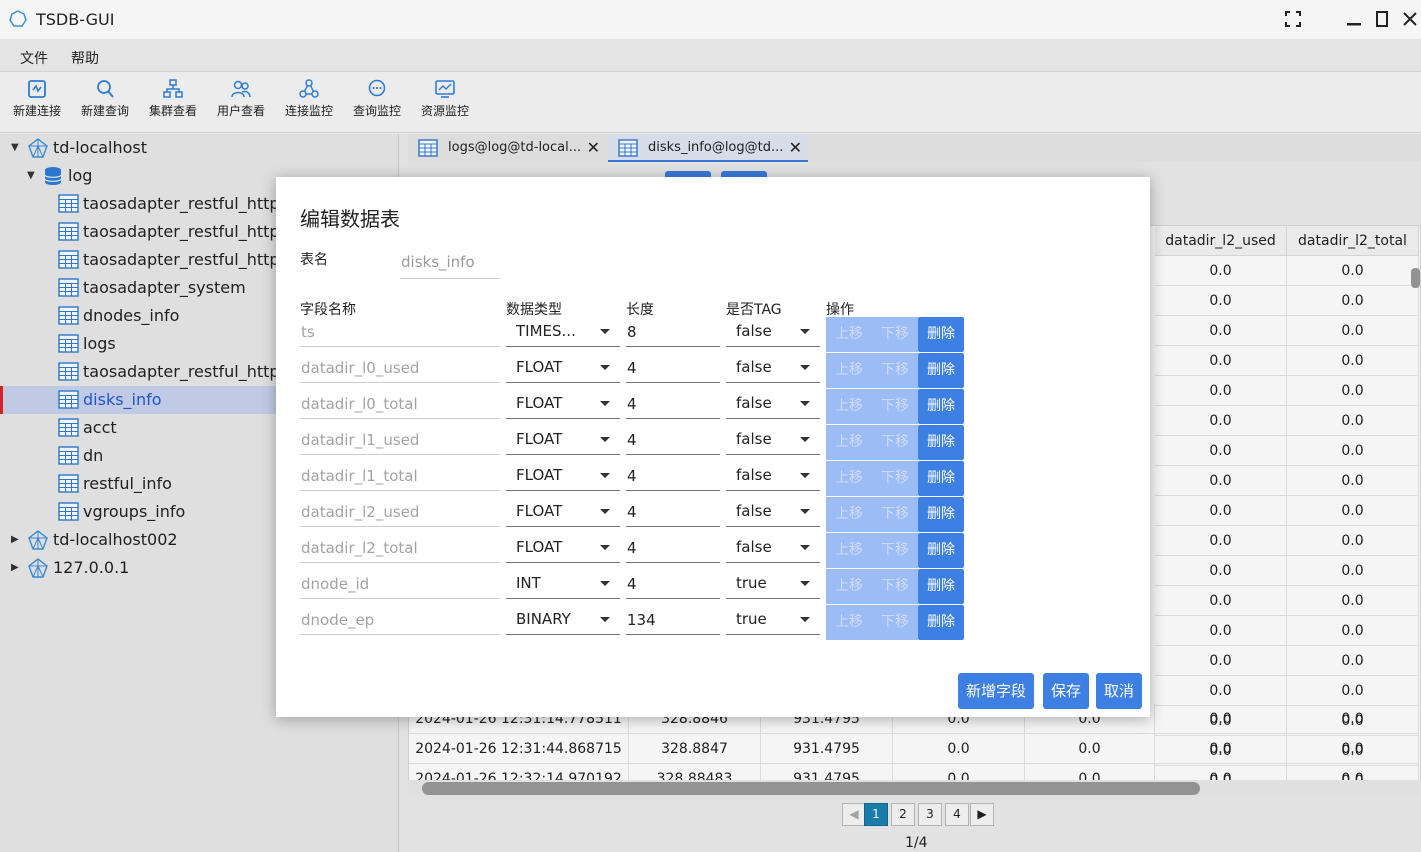  What do you see at coordinates (338, 620) in the screenshot?
I see `field-name-input-value: dnode_ep` at bounding box center [338, 620].